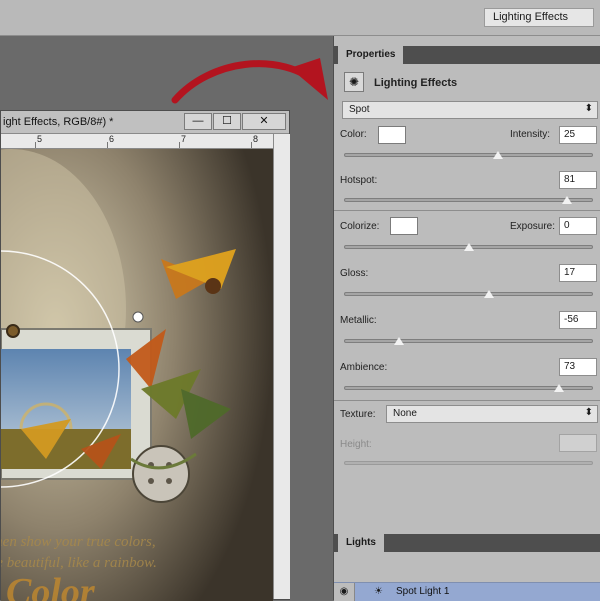  Describe the element at coordinates (311, 355) in the screenshot. I see `workspace-gutter` at that location.